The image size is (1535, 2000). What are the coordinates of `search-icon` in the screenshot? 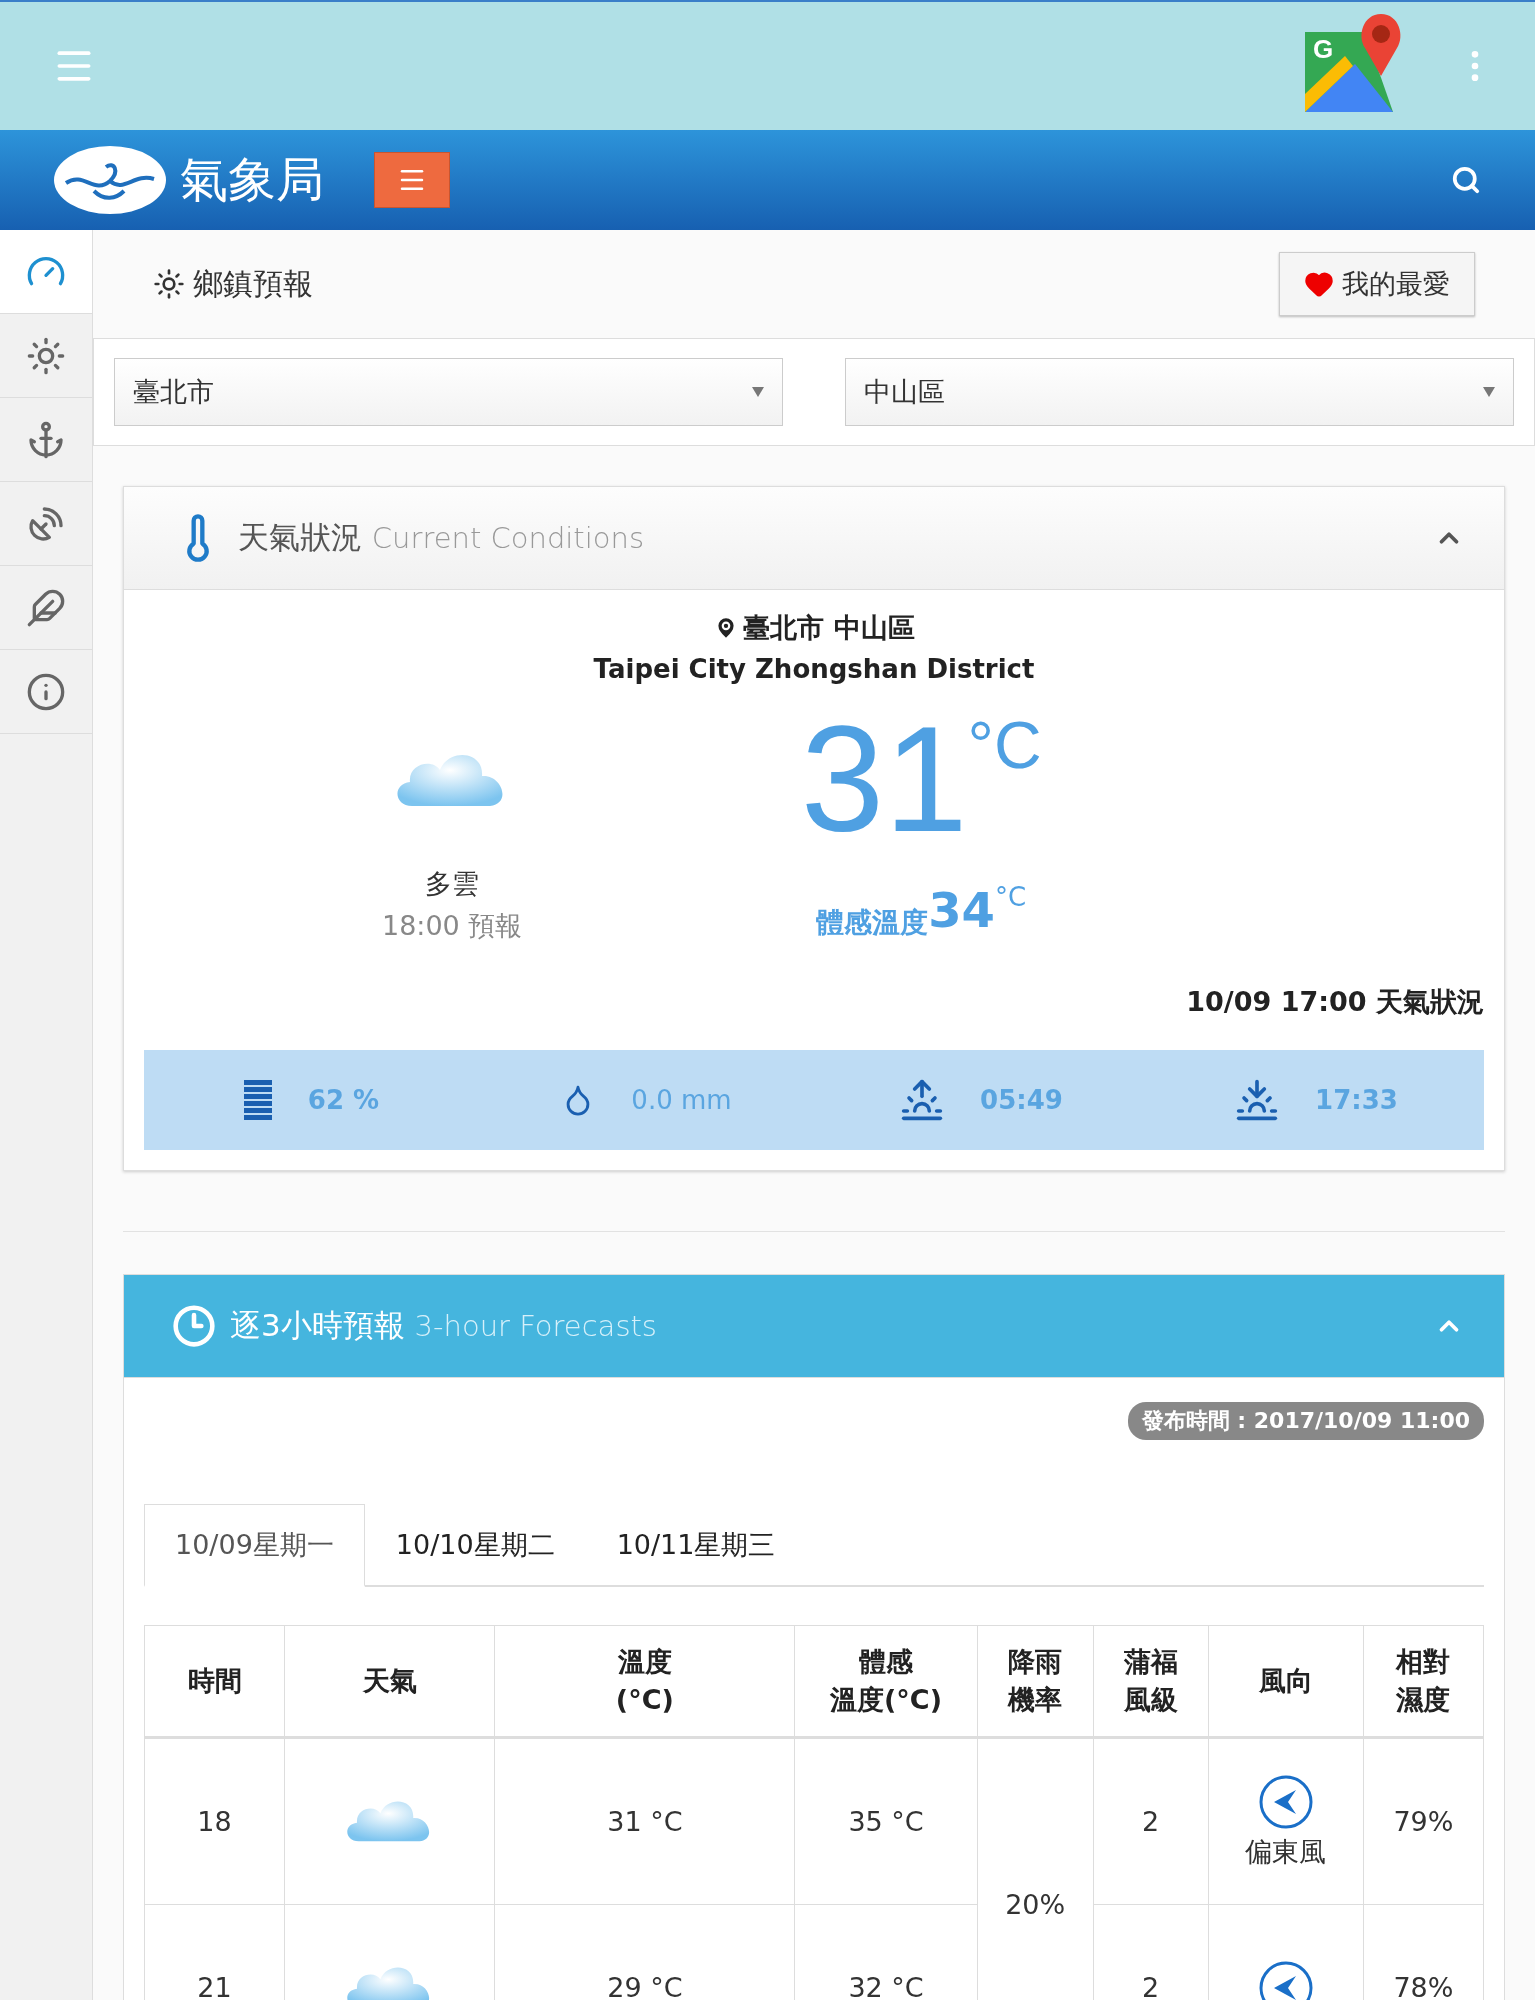 It's located at (1466, 180).